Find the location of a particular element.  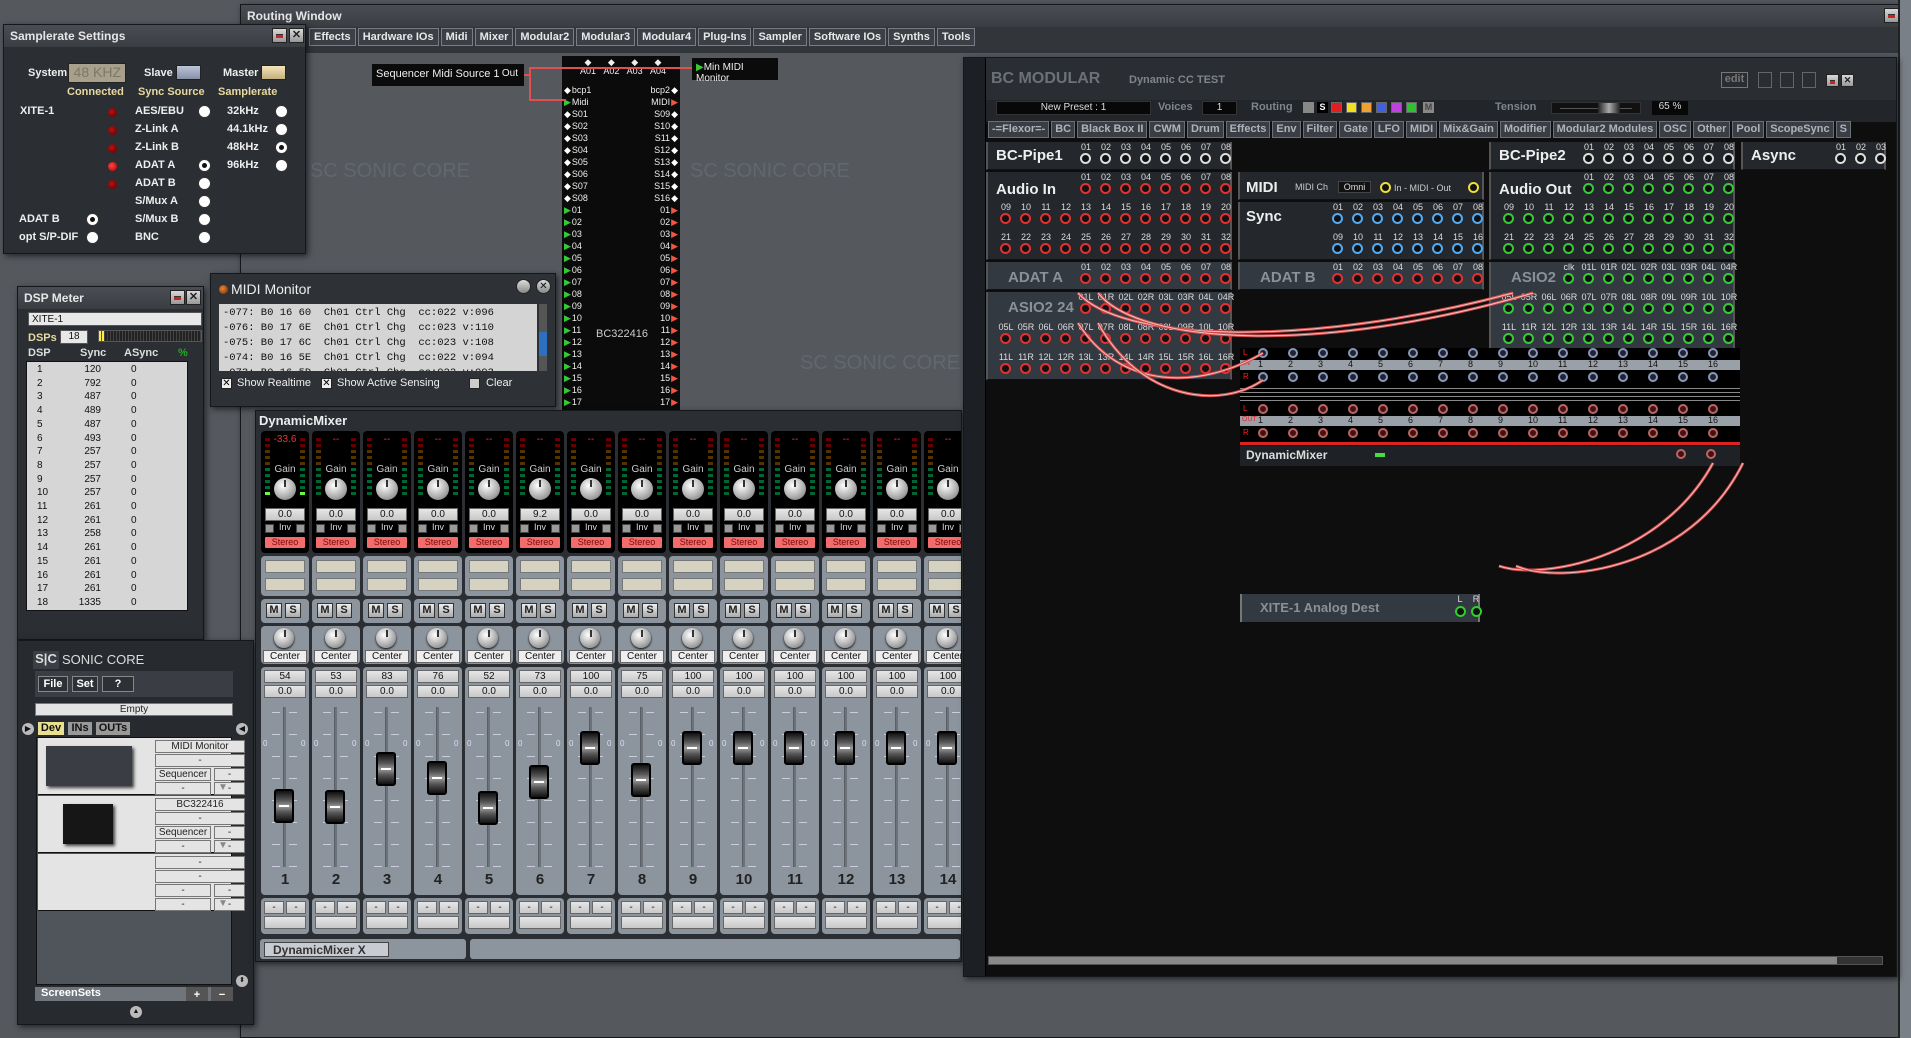

bc-in-port: ▶10 is located at coordinates (589, 318).